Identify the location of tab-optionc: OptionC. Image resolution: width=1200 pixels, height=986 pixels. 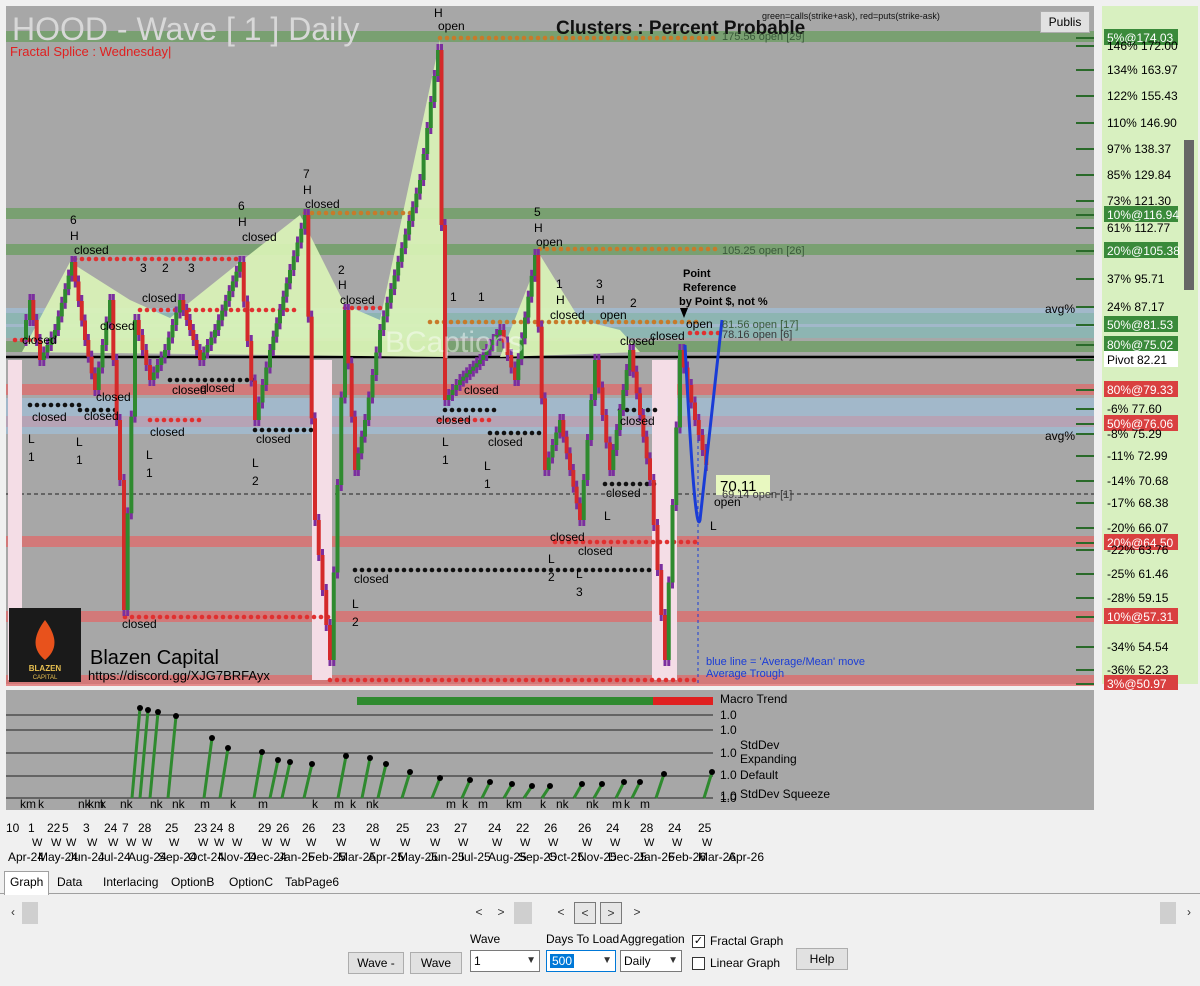
(251, 883).